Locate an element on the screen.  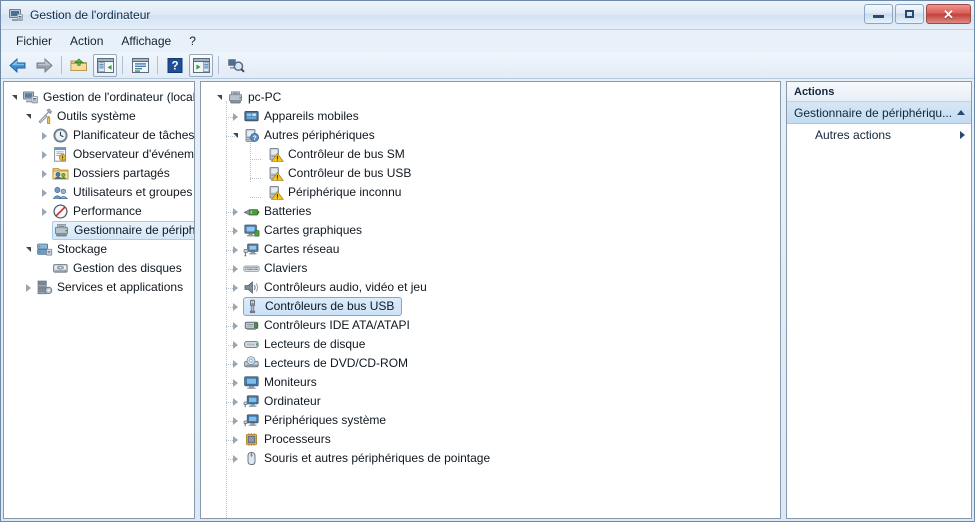
sidebar-item-observateur-d-evenements: Observateur d'événeme is located at coordinates (99, 154).